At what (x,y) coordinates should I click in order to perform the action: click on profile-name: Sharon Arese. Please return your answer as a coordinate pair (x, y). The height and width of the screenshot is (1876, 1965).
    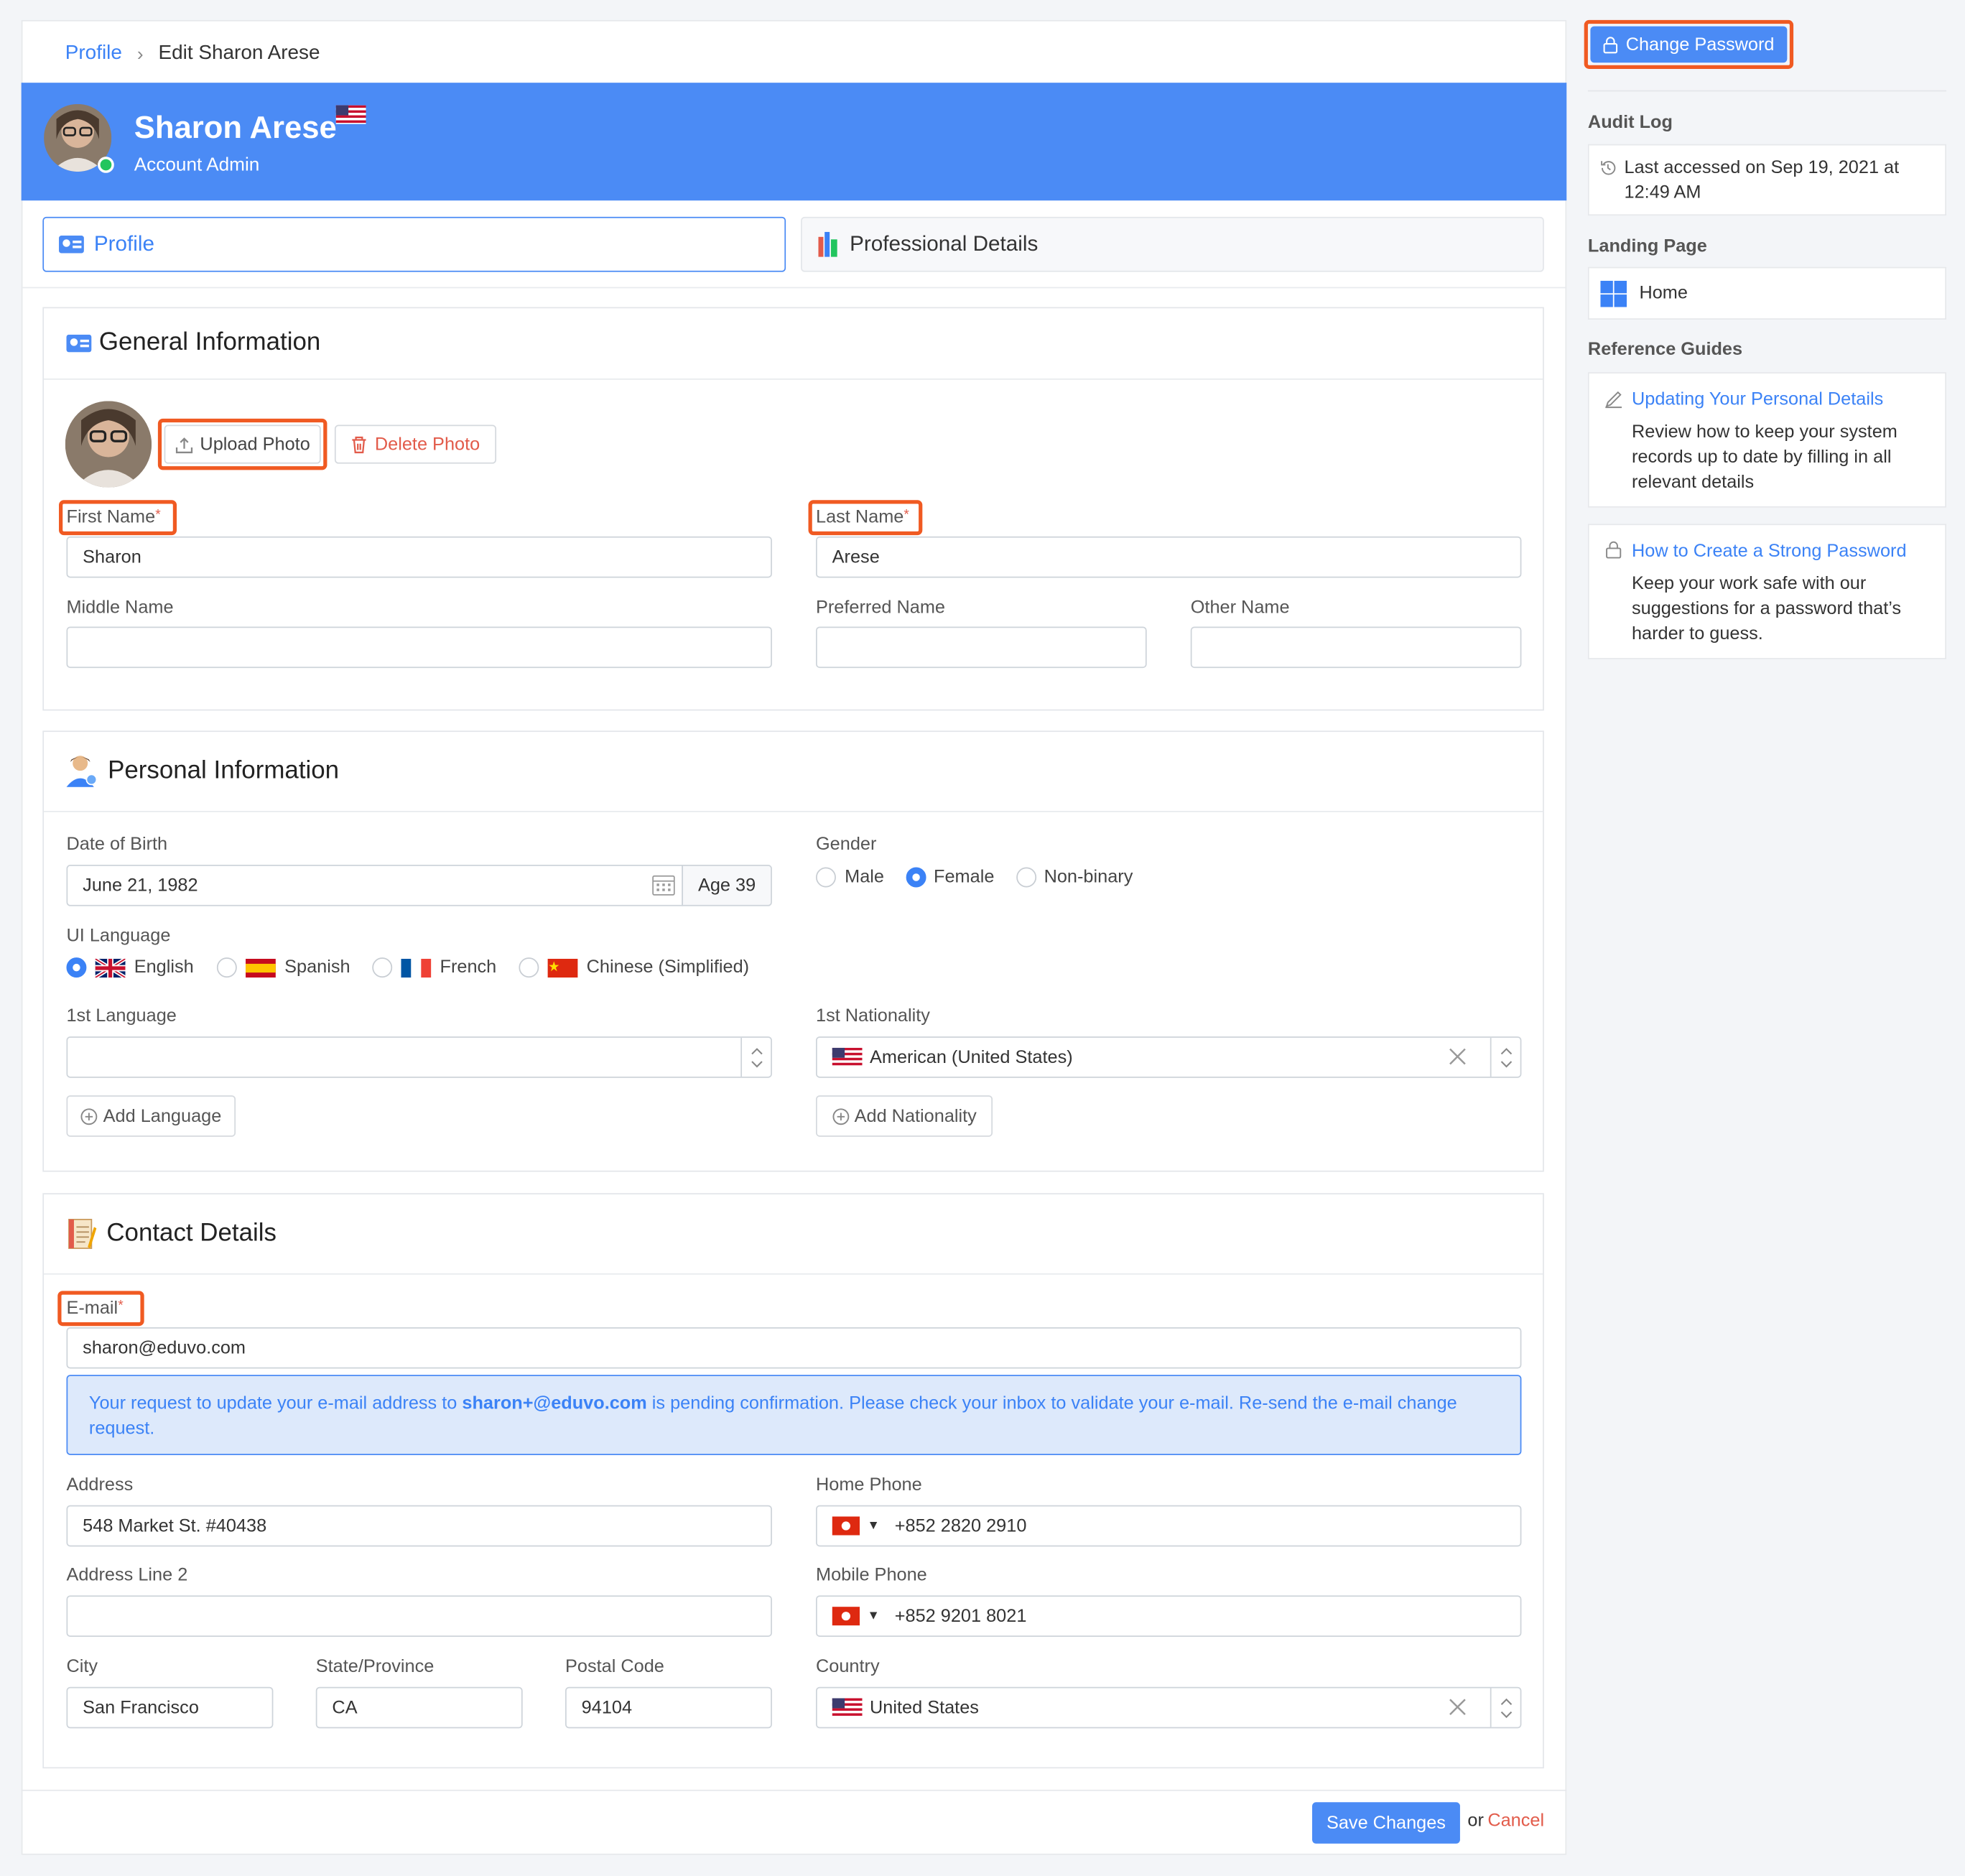
    Looking at the image, I should click on (235, 128).